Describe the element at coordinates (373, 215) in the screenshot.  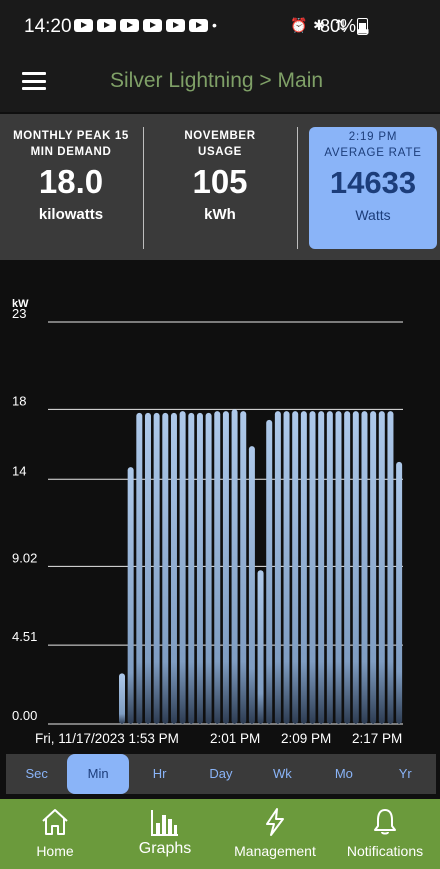
I see `rate-unit: Watts` at that location.